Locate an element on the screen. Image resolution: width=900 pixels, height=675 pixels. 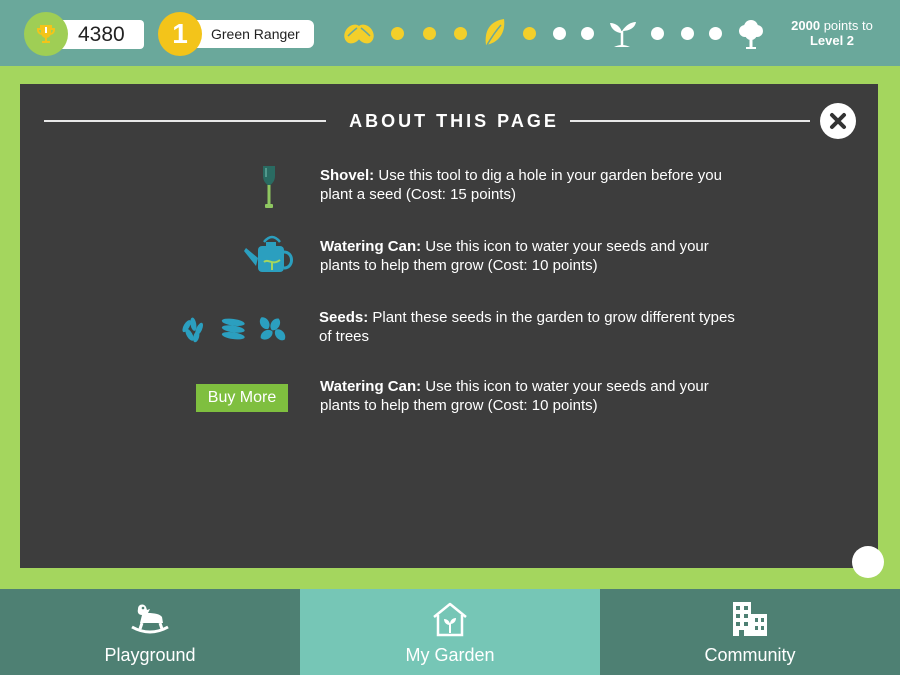
tab-my-garden: My Garden is located at coordinates (450, 632).